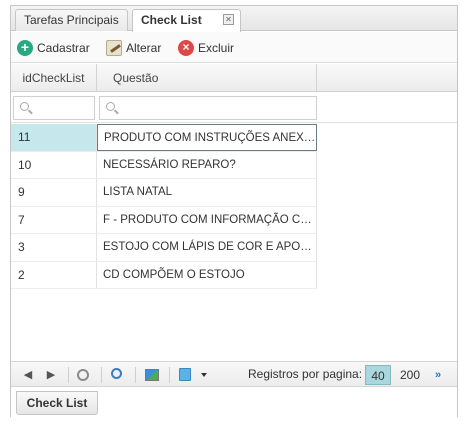  What do you see at coordinates (116, 373) in the screenshot?
I see `find-icon` at bounding box center [116, 373].